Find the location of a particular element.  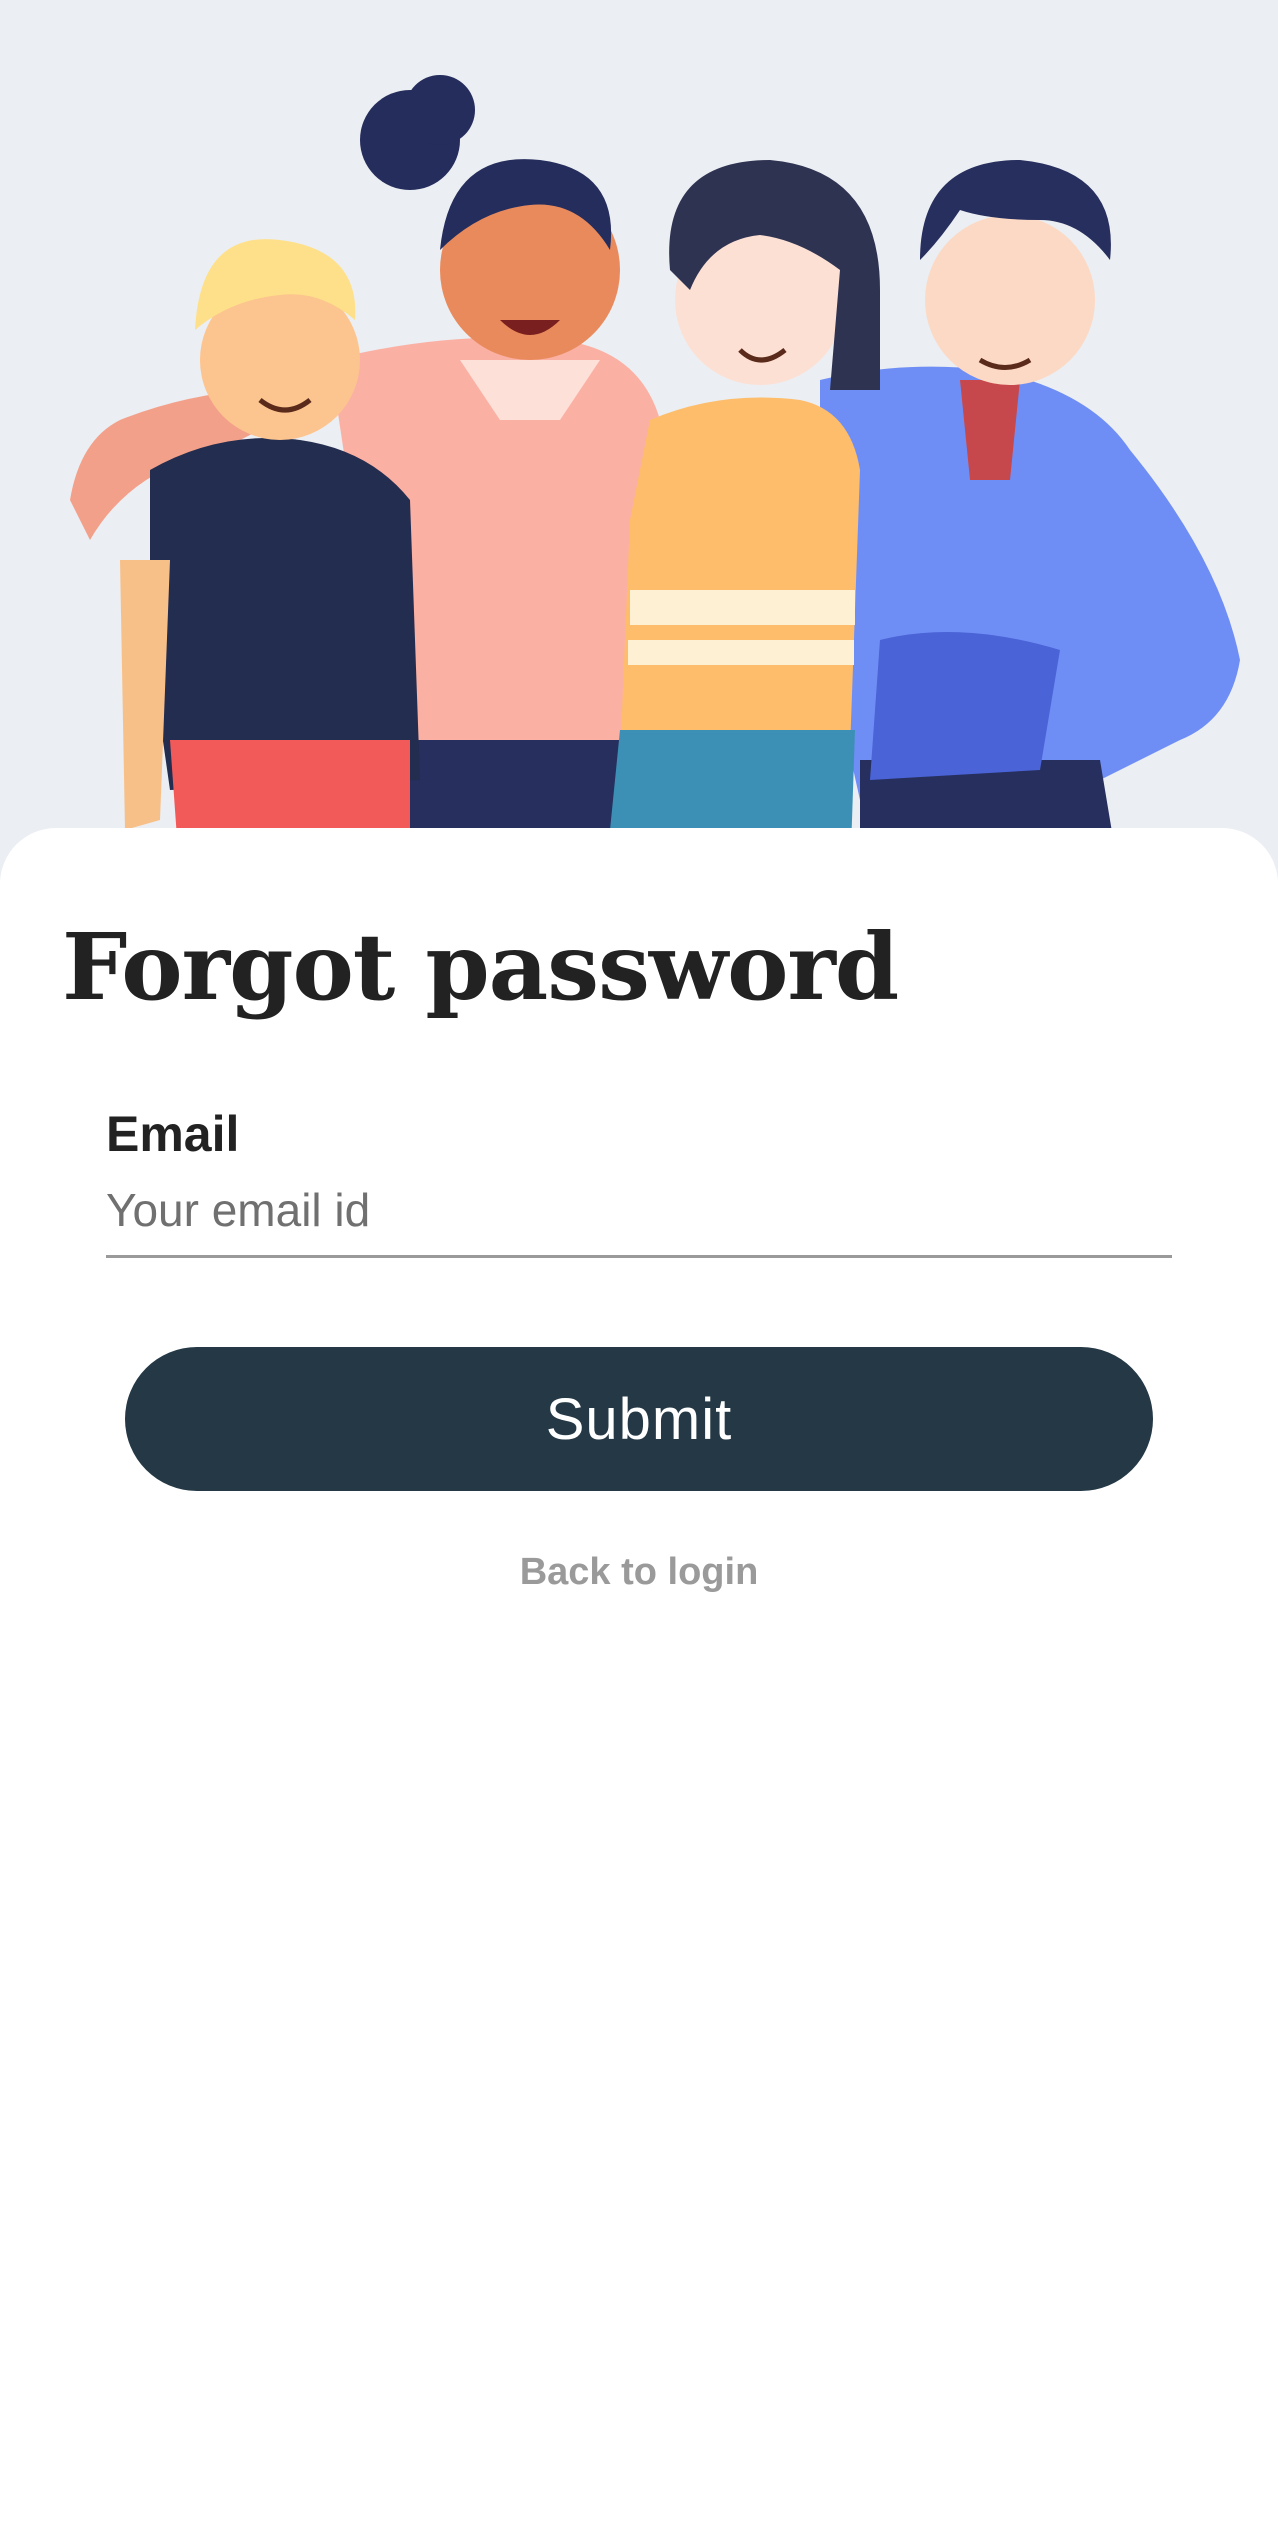

submit-button: Submit is located at coordinates (639, 1419).